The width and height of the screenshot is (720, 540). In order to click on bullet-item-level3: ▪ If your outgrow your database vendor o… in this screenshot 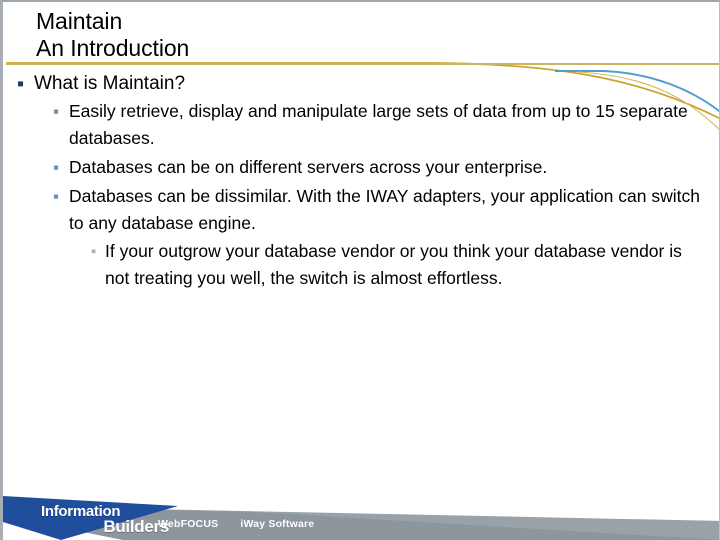, I will do `click(404, 265)`.